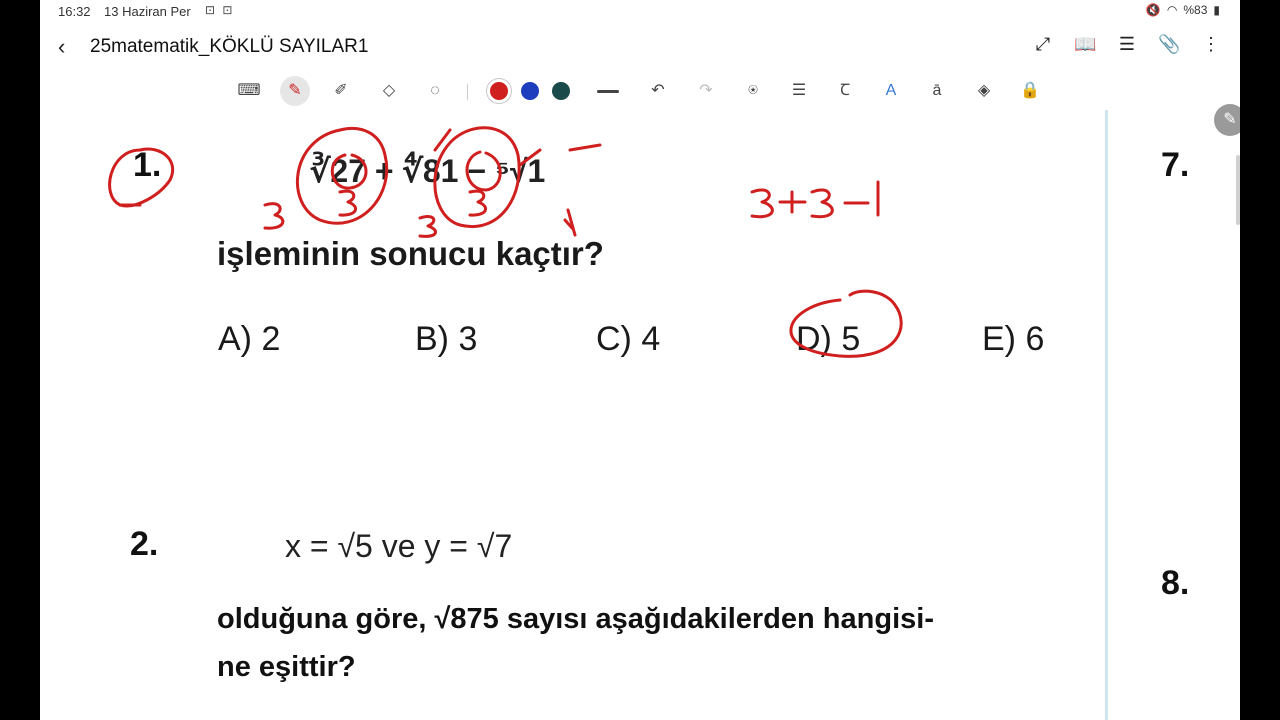 Image resolution: width=1280 pixels, height=720 pixels. Describe the element at coordinates (1043, 44) in the screenshot. I see `expand-icon: ⤢` at that location.